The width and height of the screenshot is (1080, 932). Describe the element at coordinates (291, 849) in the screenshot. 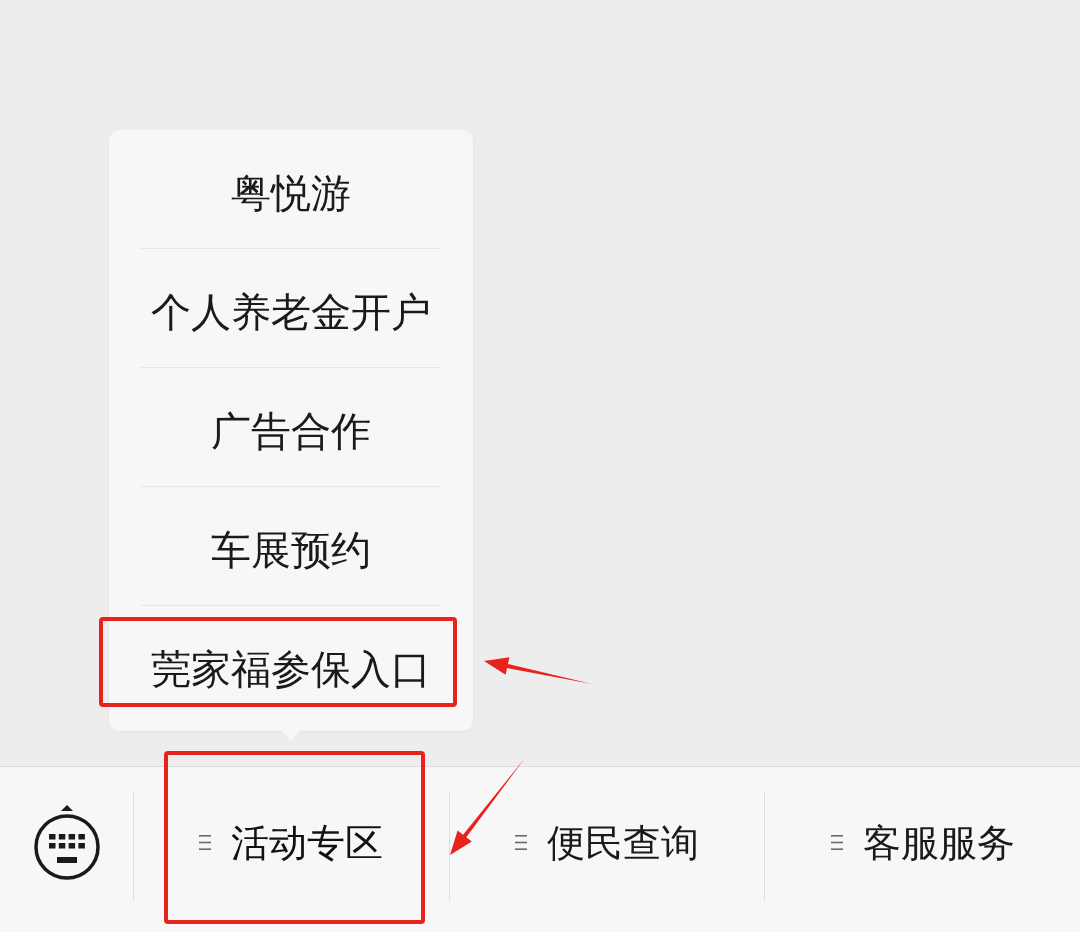

I see `menu-tab: 活动专区` at that location.